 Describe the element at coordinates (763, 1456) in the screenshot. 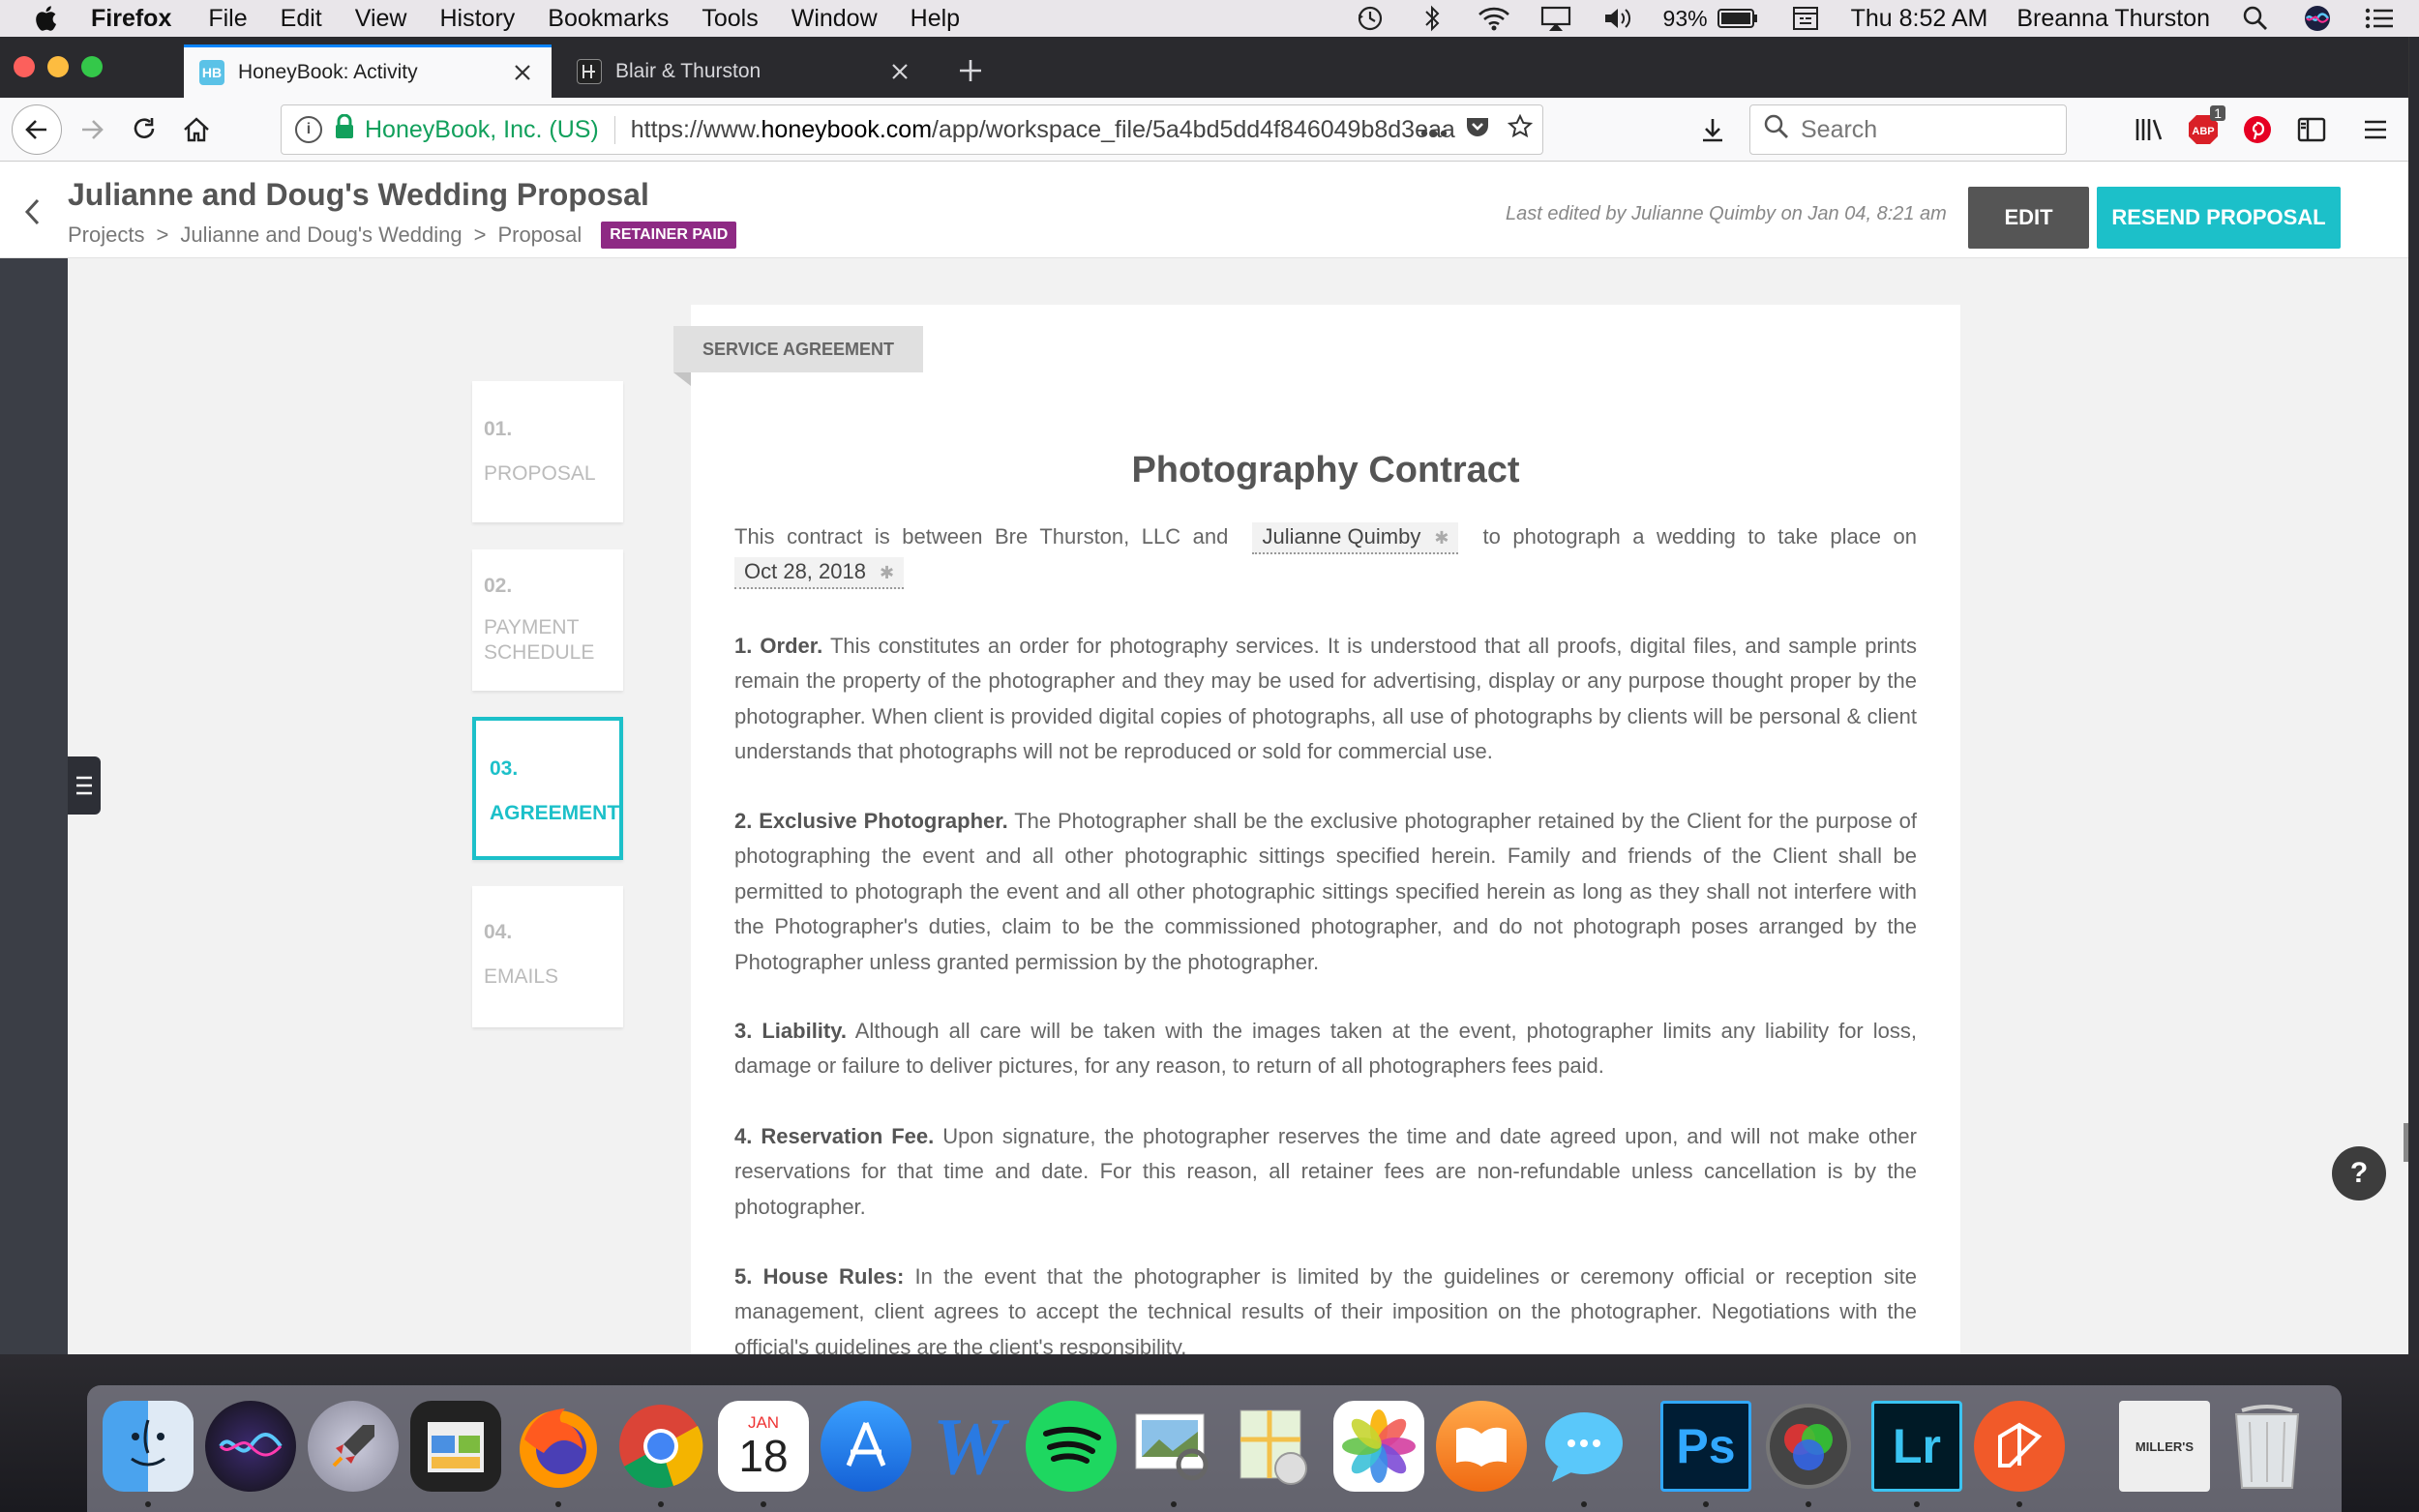

I see `calendar-day: 18` at that location.